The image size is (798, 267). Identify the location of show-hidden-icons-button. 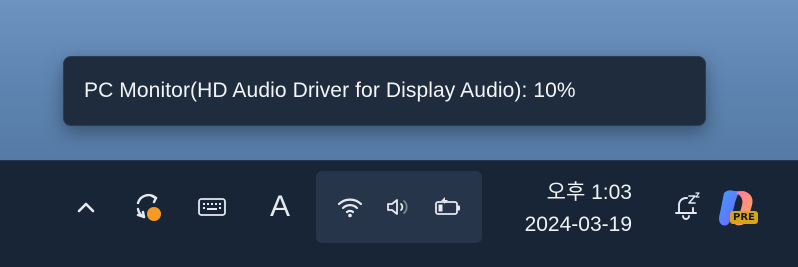
(86, 207).